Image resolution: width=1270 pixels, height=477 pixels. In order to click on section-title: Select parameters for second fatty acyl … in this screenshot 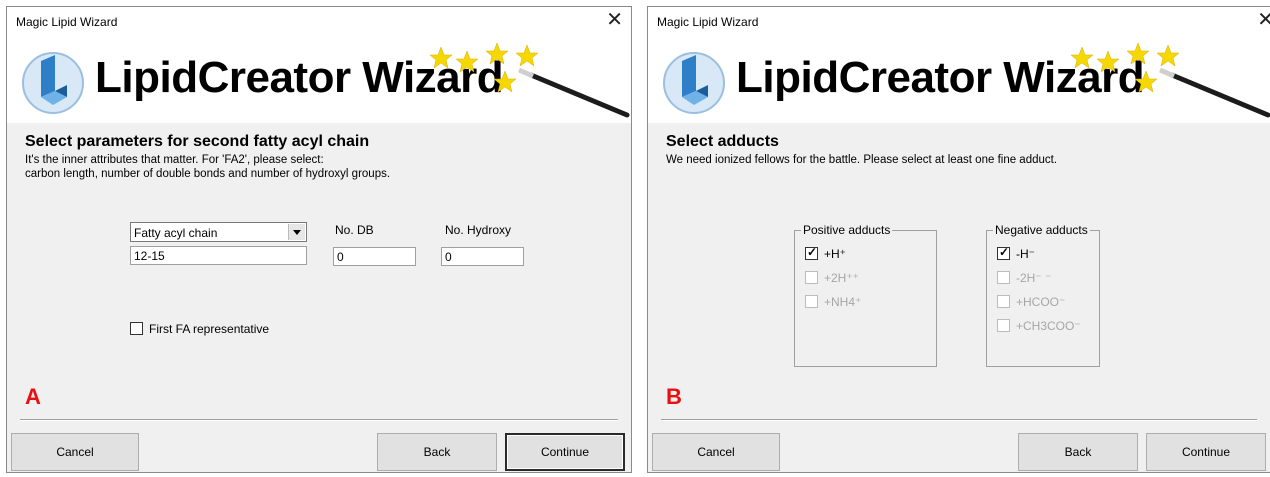, I will do `click(197, 141)`.